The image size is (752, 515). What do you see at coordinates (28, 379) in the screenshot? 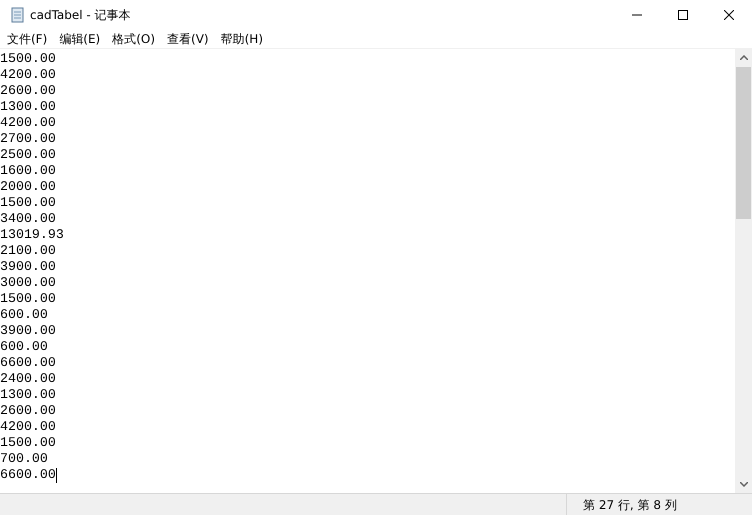
I see `text-line: 2400.00` at bounding box center [28, 379].